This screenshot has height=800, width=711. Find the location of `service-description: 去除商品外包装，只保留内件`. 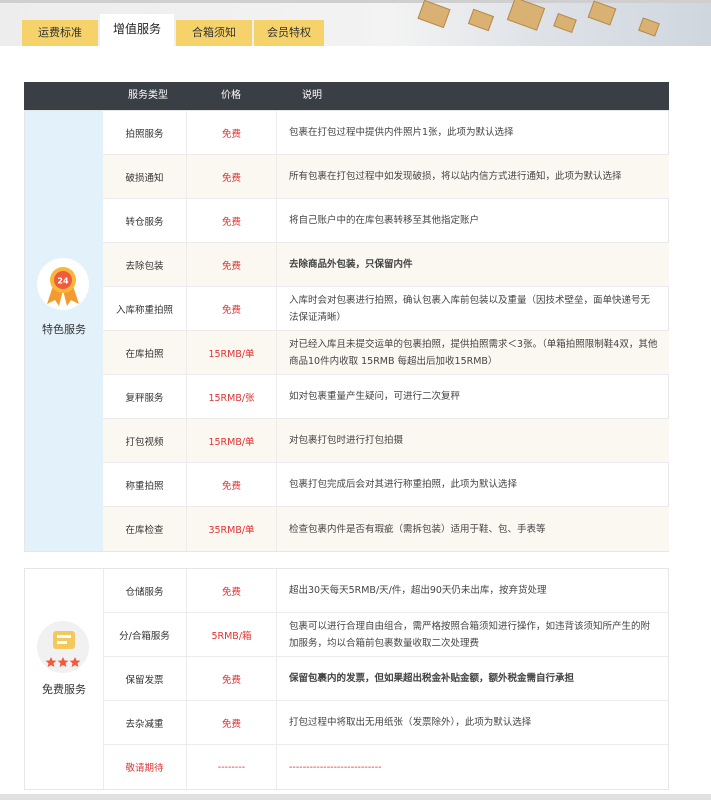

service-description: 去除商品外包装，只保留内件 is located at coordinates (351, 264).